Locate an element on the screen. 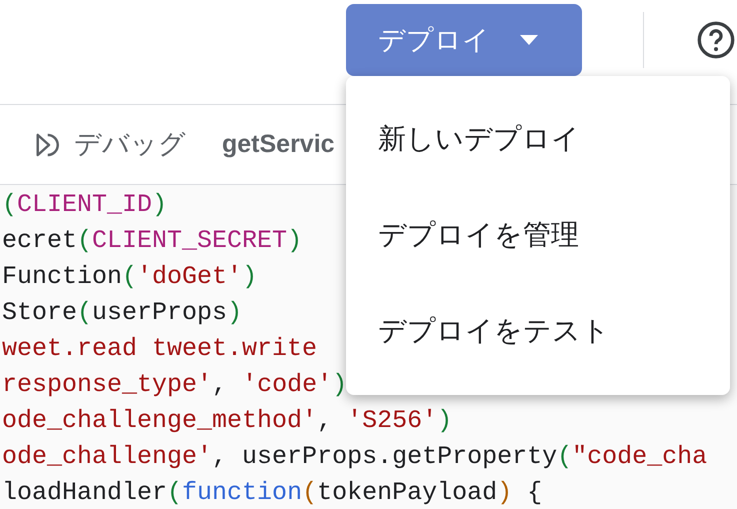 The image size is (737, 509). code-line: ecret(CLIENT_SECRET) is located at coordinates (152, 241).